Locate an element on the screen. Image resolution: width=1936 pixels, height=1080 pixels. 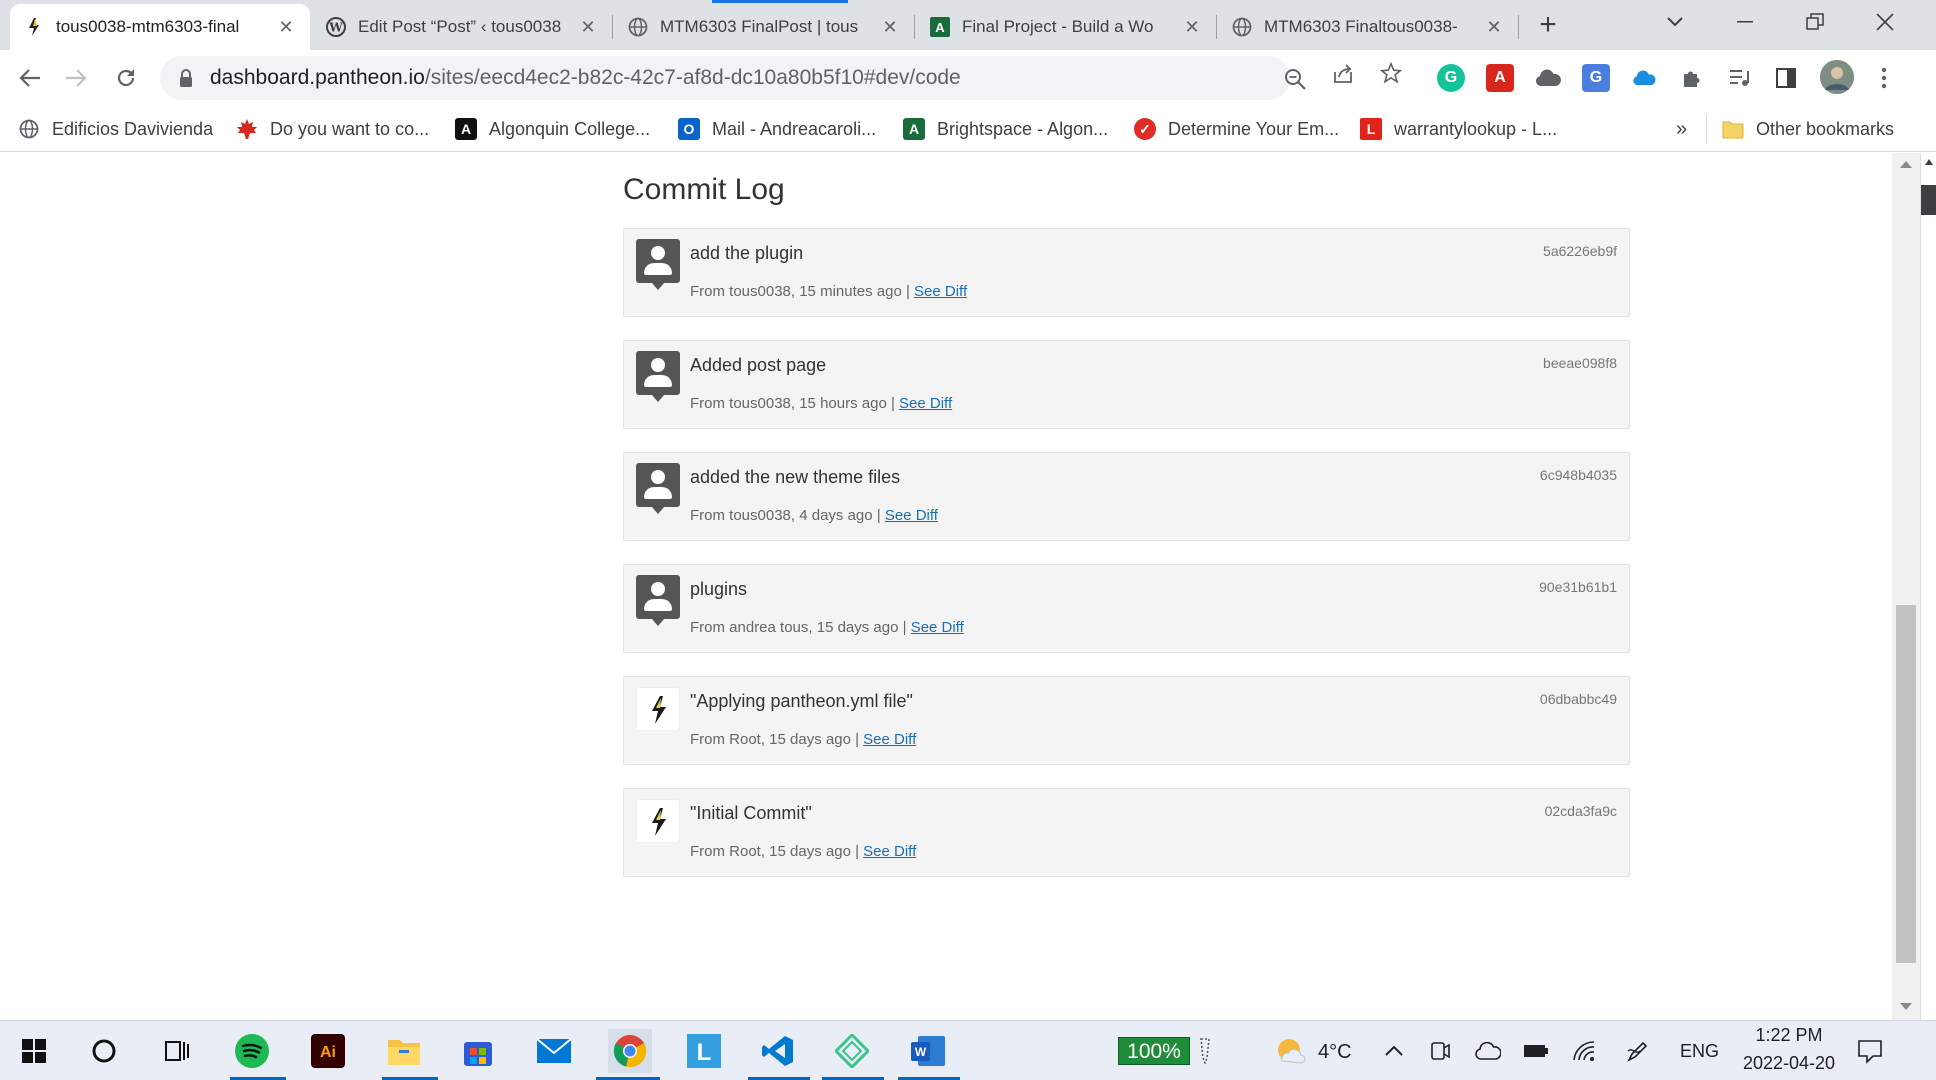
more-bookmarks-chevron-icon: » is located at coordinates (1681, 129).